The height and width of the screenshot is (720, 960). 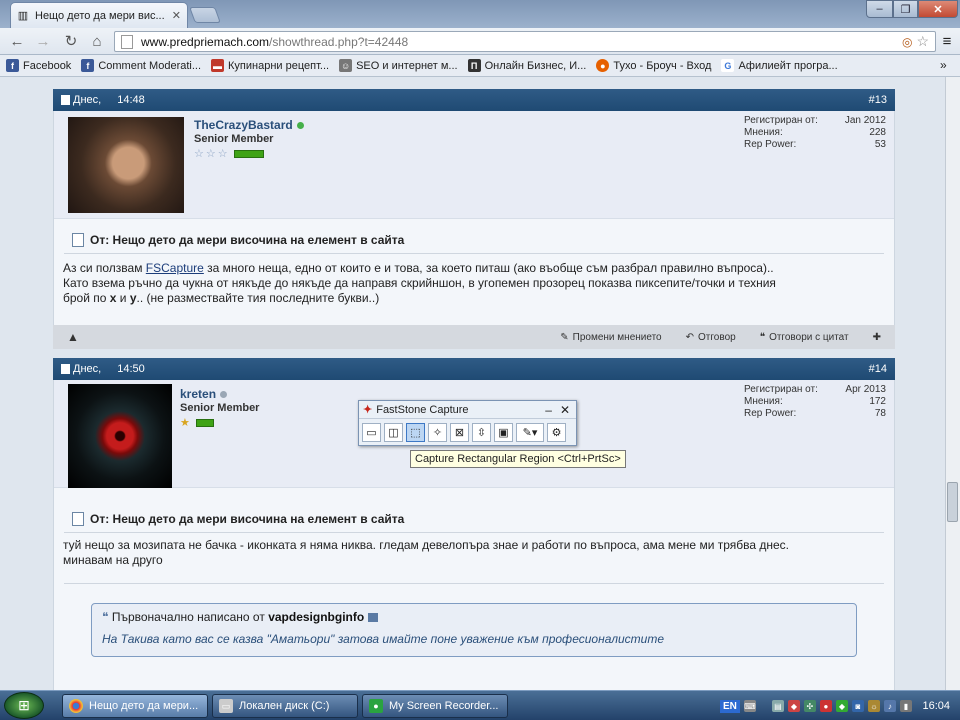 What do you see at coordinates (175, 268) in the screenshot?
I see `fscapture-link: FSCapture` at bounding box center [175, 268].